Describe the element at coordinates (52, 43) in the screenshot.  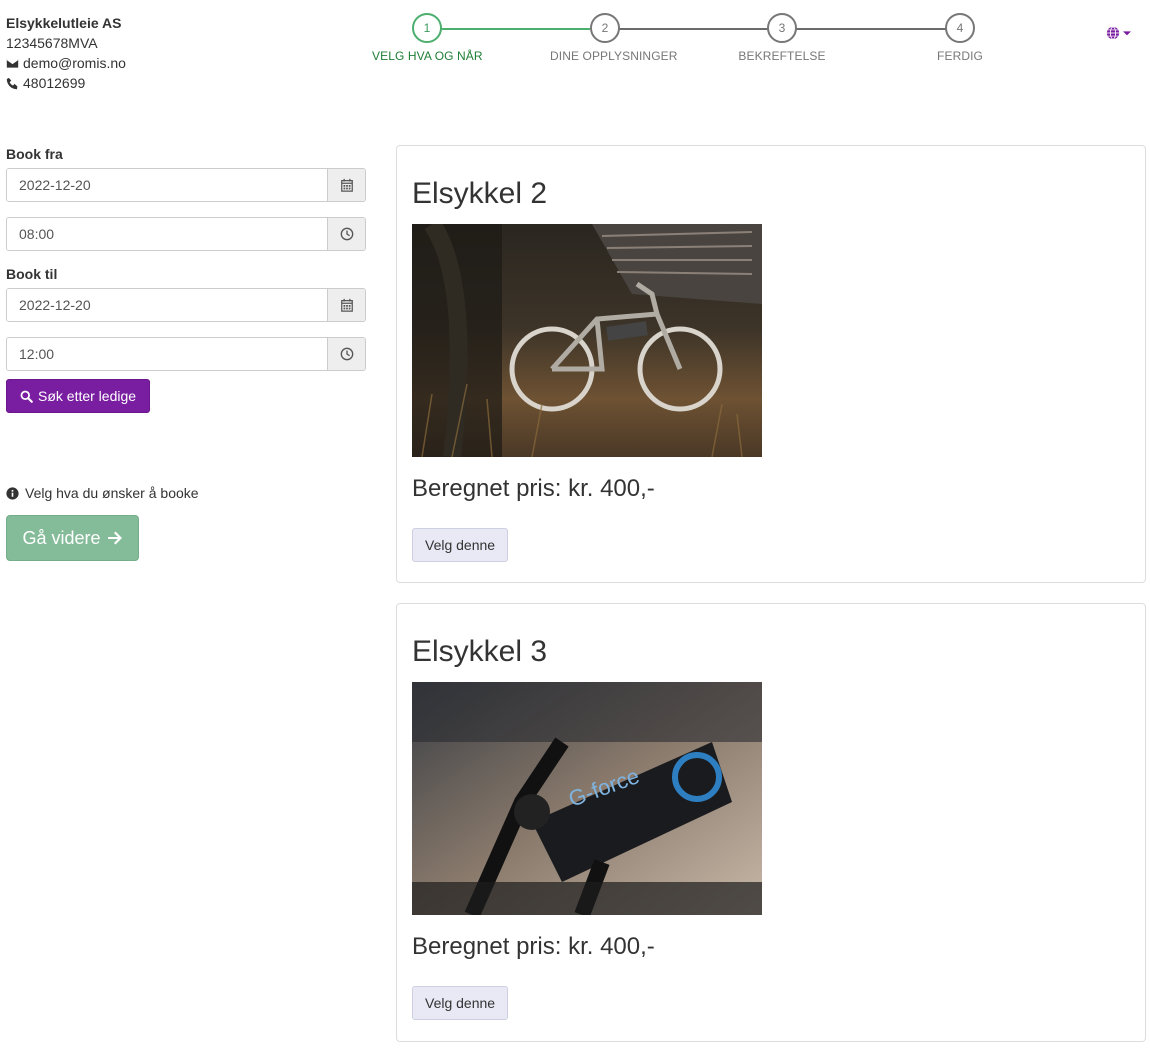
I see `company-org-number: 12345678MVA` at that location.